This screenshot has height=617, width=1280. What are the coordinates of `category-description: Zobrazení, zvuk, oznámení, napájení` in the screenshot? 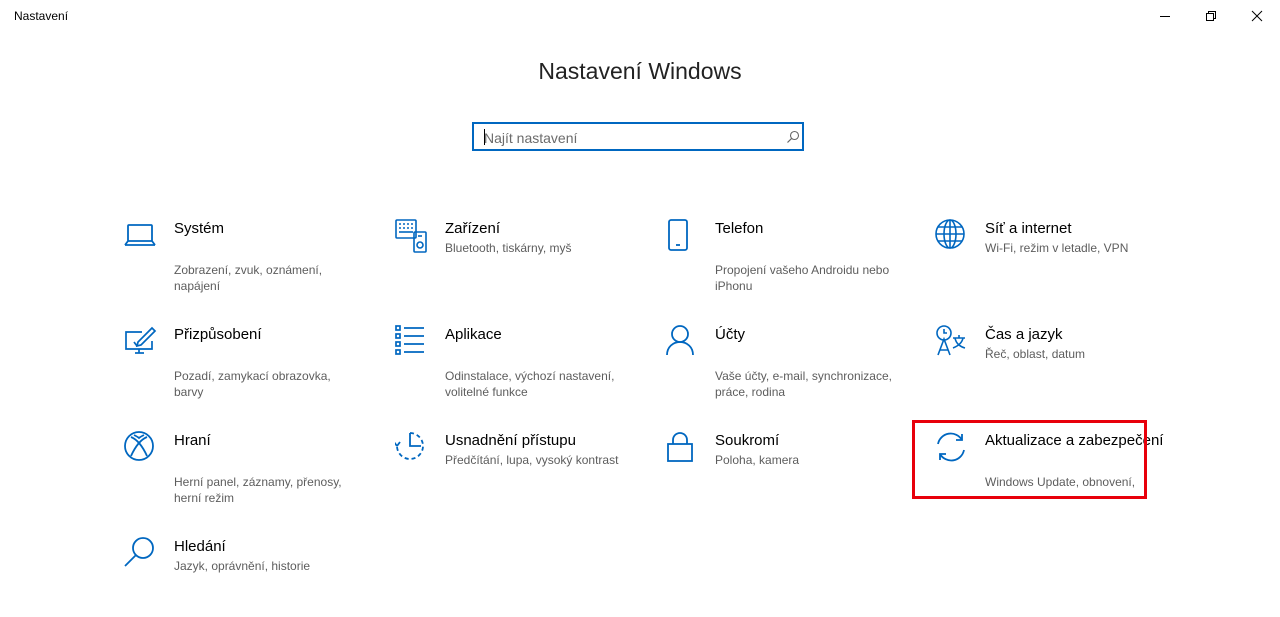 It's located at (248, 278).